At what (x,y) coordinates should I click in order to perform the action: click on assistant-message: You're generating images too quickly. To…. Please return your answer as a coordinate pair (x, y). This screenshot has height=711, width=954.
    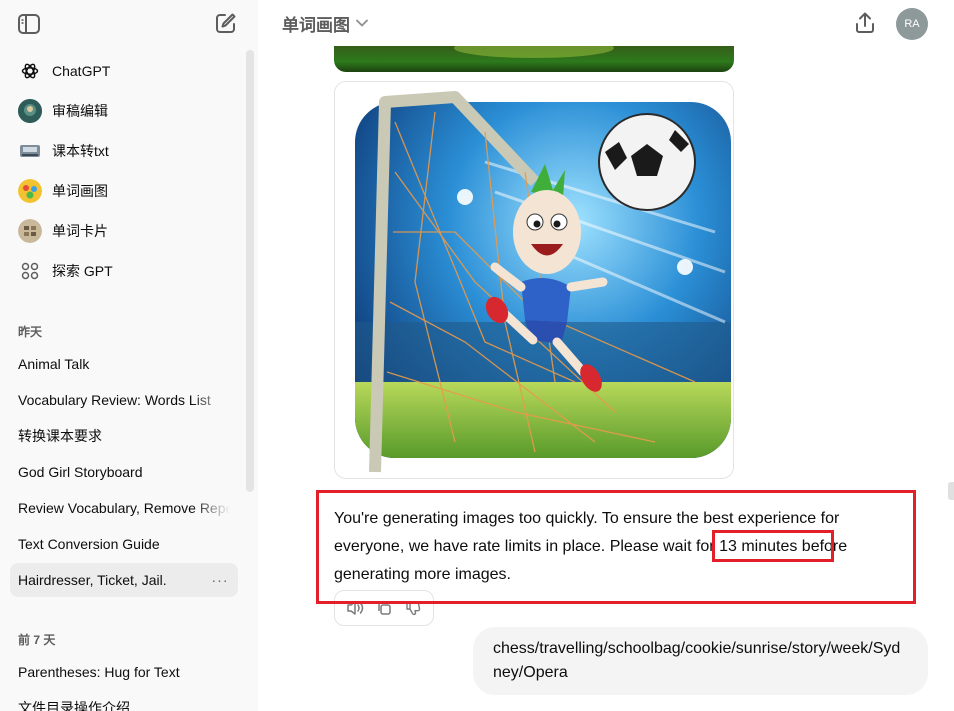
    Looking at the image, I should click on (619, 547).